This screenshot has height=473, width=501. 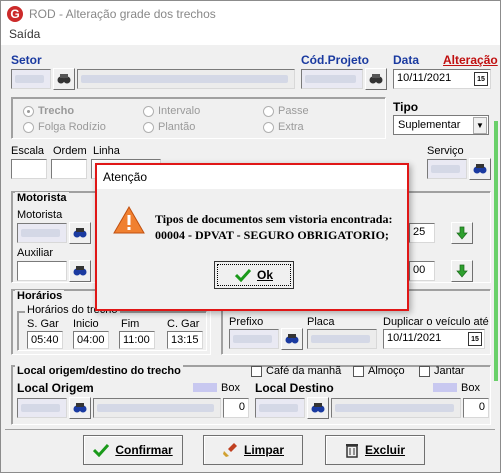 What do you see at coordinates (252, 177) in the screenshot?
I see `dialog-title-bar: Atenção` at bounding box center [252, 177].